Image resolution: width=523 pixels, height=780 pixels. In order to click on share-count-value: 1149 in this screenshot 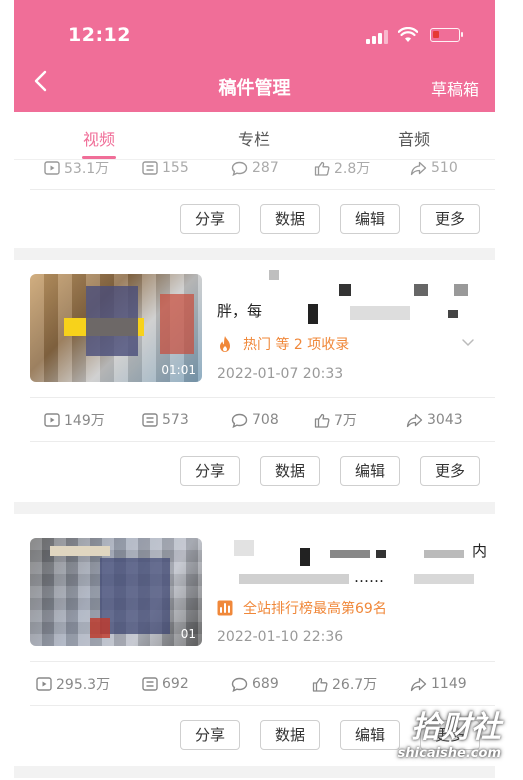, I will do `click(449, 684)`.